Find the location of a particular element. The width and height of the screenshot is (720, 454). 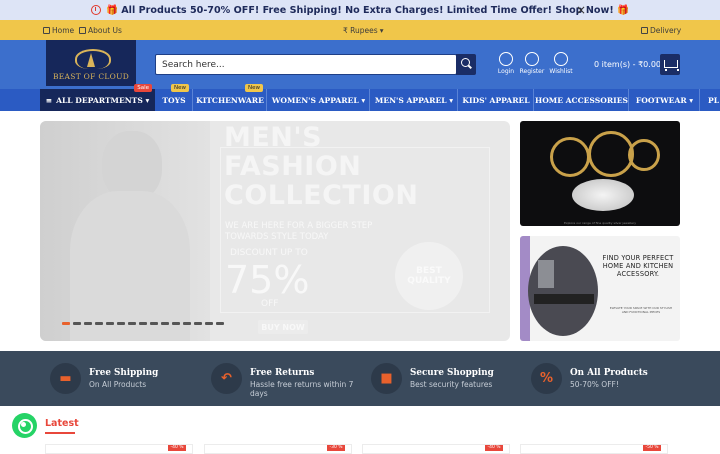

register-button: Register is located at coordinates (532, 63).